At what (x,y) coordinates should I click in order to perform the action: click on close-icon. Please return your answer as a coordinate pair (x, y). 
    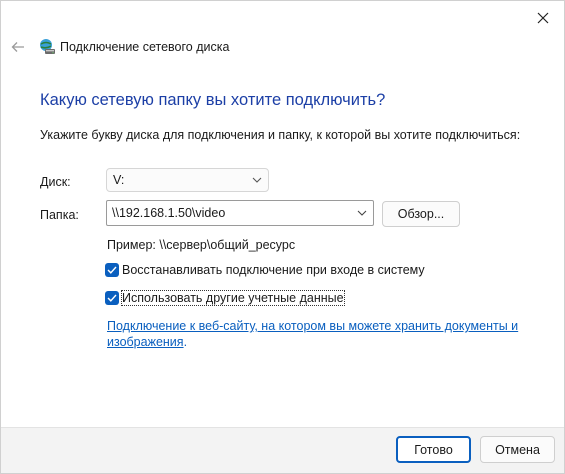
    Looking at the image, I should click on (543, 18).